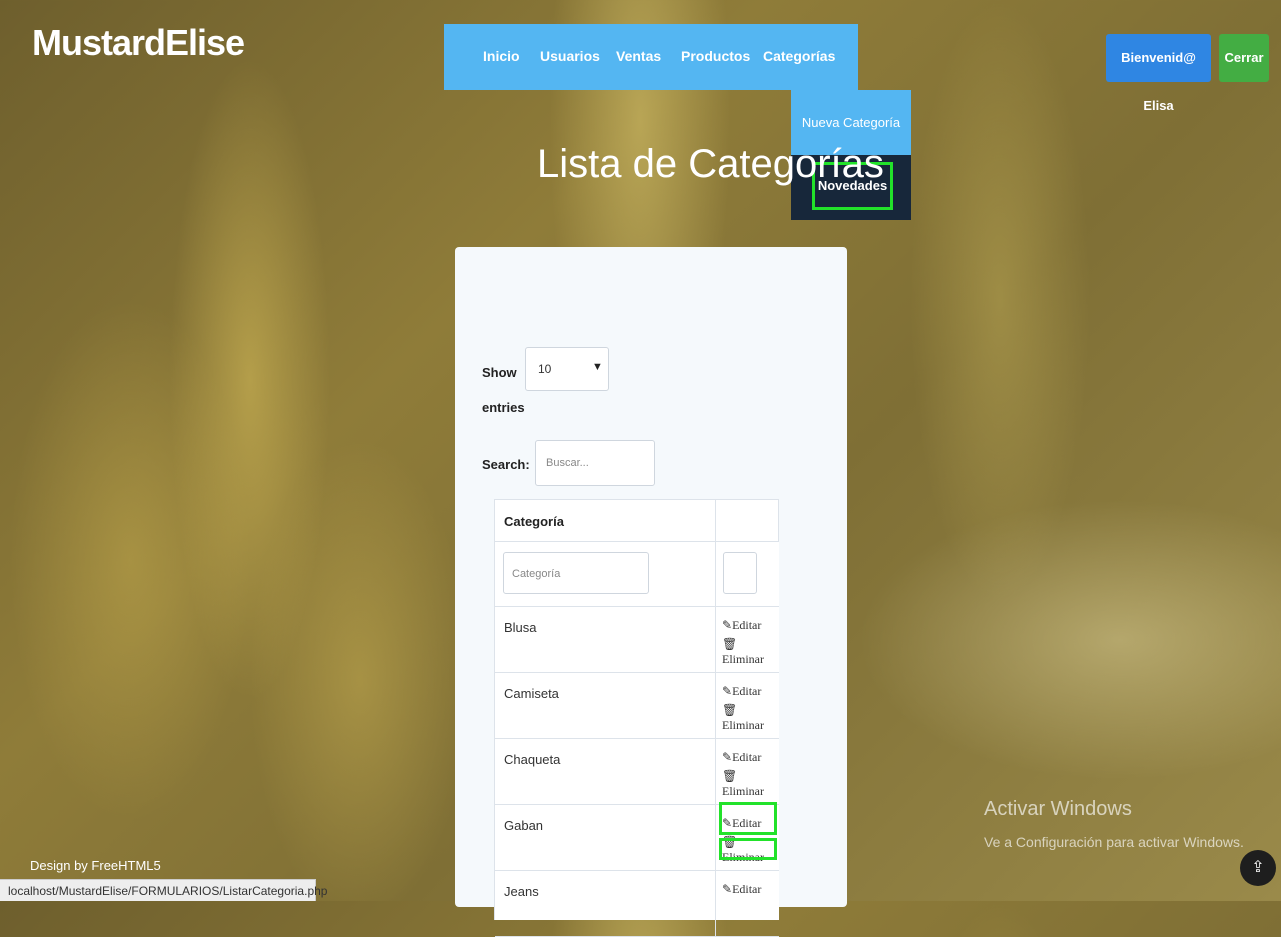 This screenshot has height=937, width=1281. Describe the element at coordinates (605, 521) in the screenshot. I see `column-header-categoria: Categoría` at that location.